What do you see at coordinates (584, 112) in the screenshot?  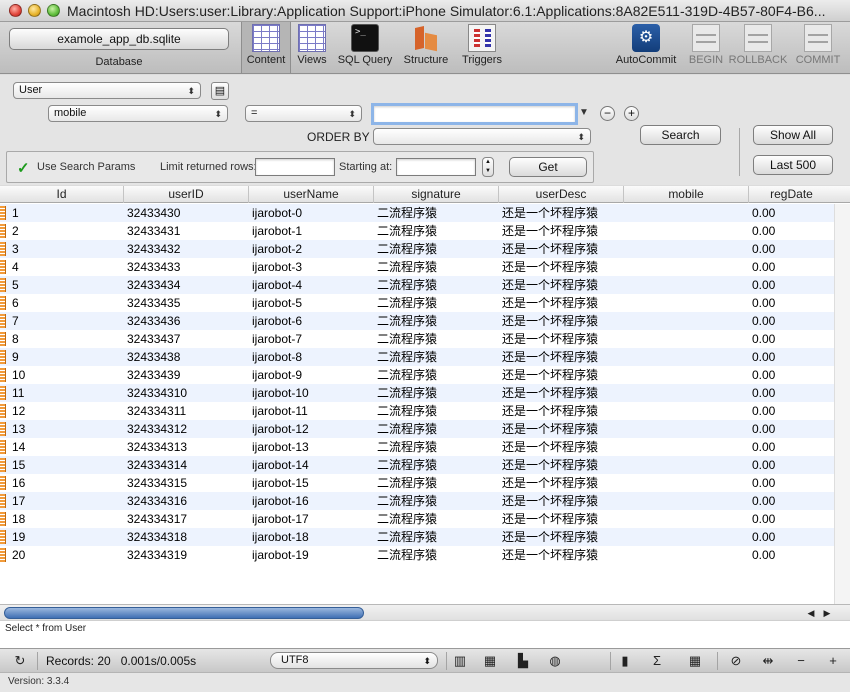 I see `chevron-down-icon: ▼` at bounding box center [584, 112].